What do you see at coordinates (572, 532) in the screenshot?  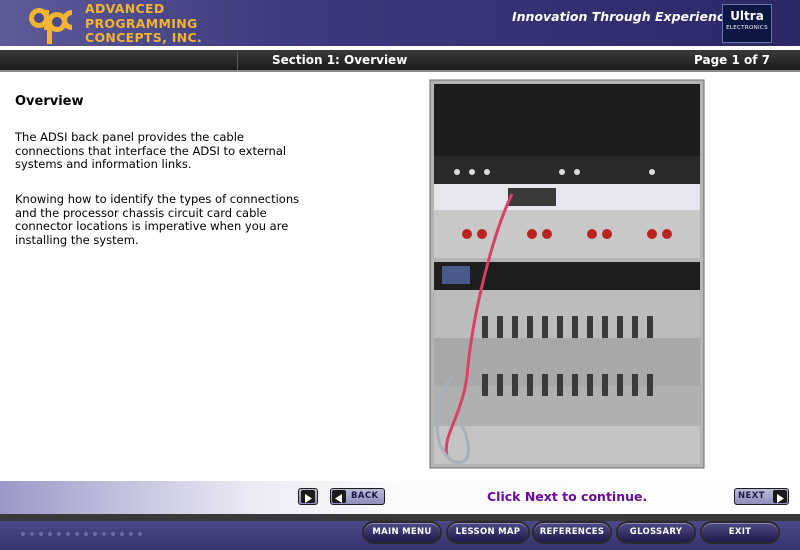 I see `references-button: REFERENCES` at bounding box center [572, 532].